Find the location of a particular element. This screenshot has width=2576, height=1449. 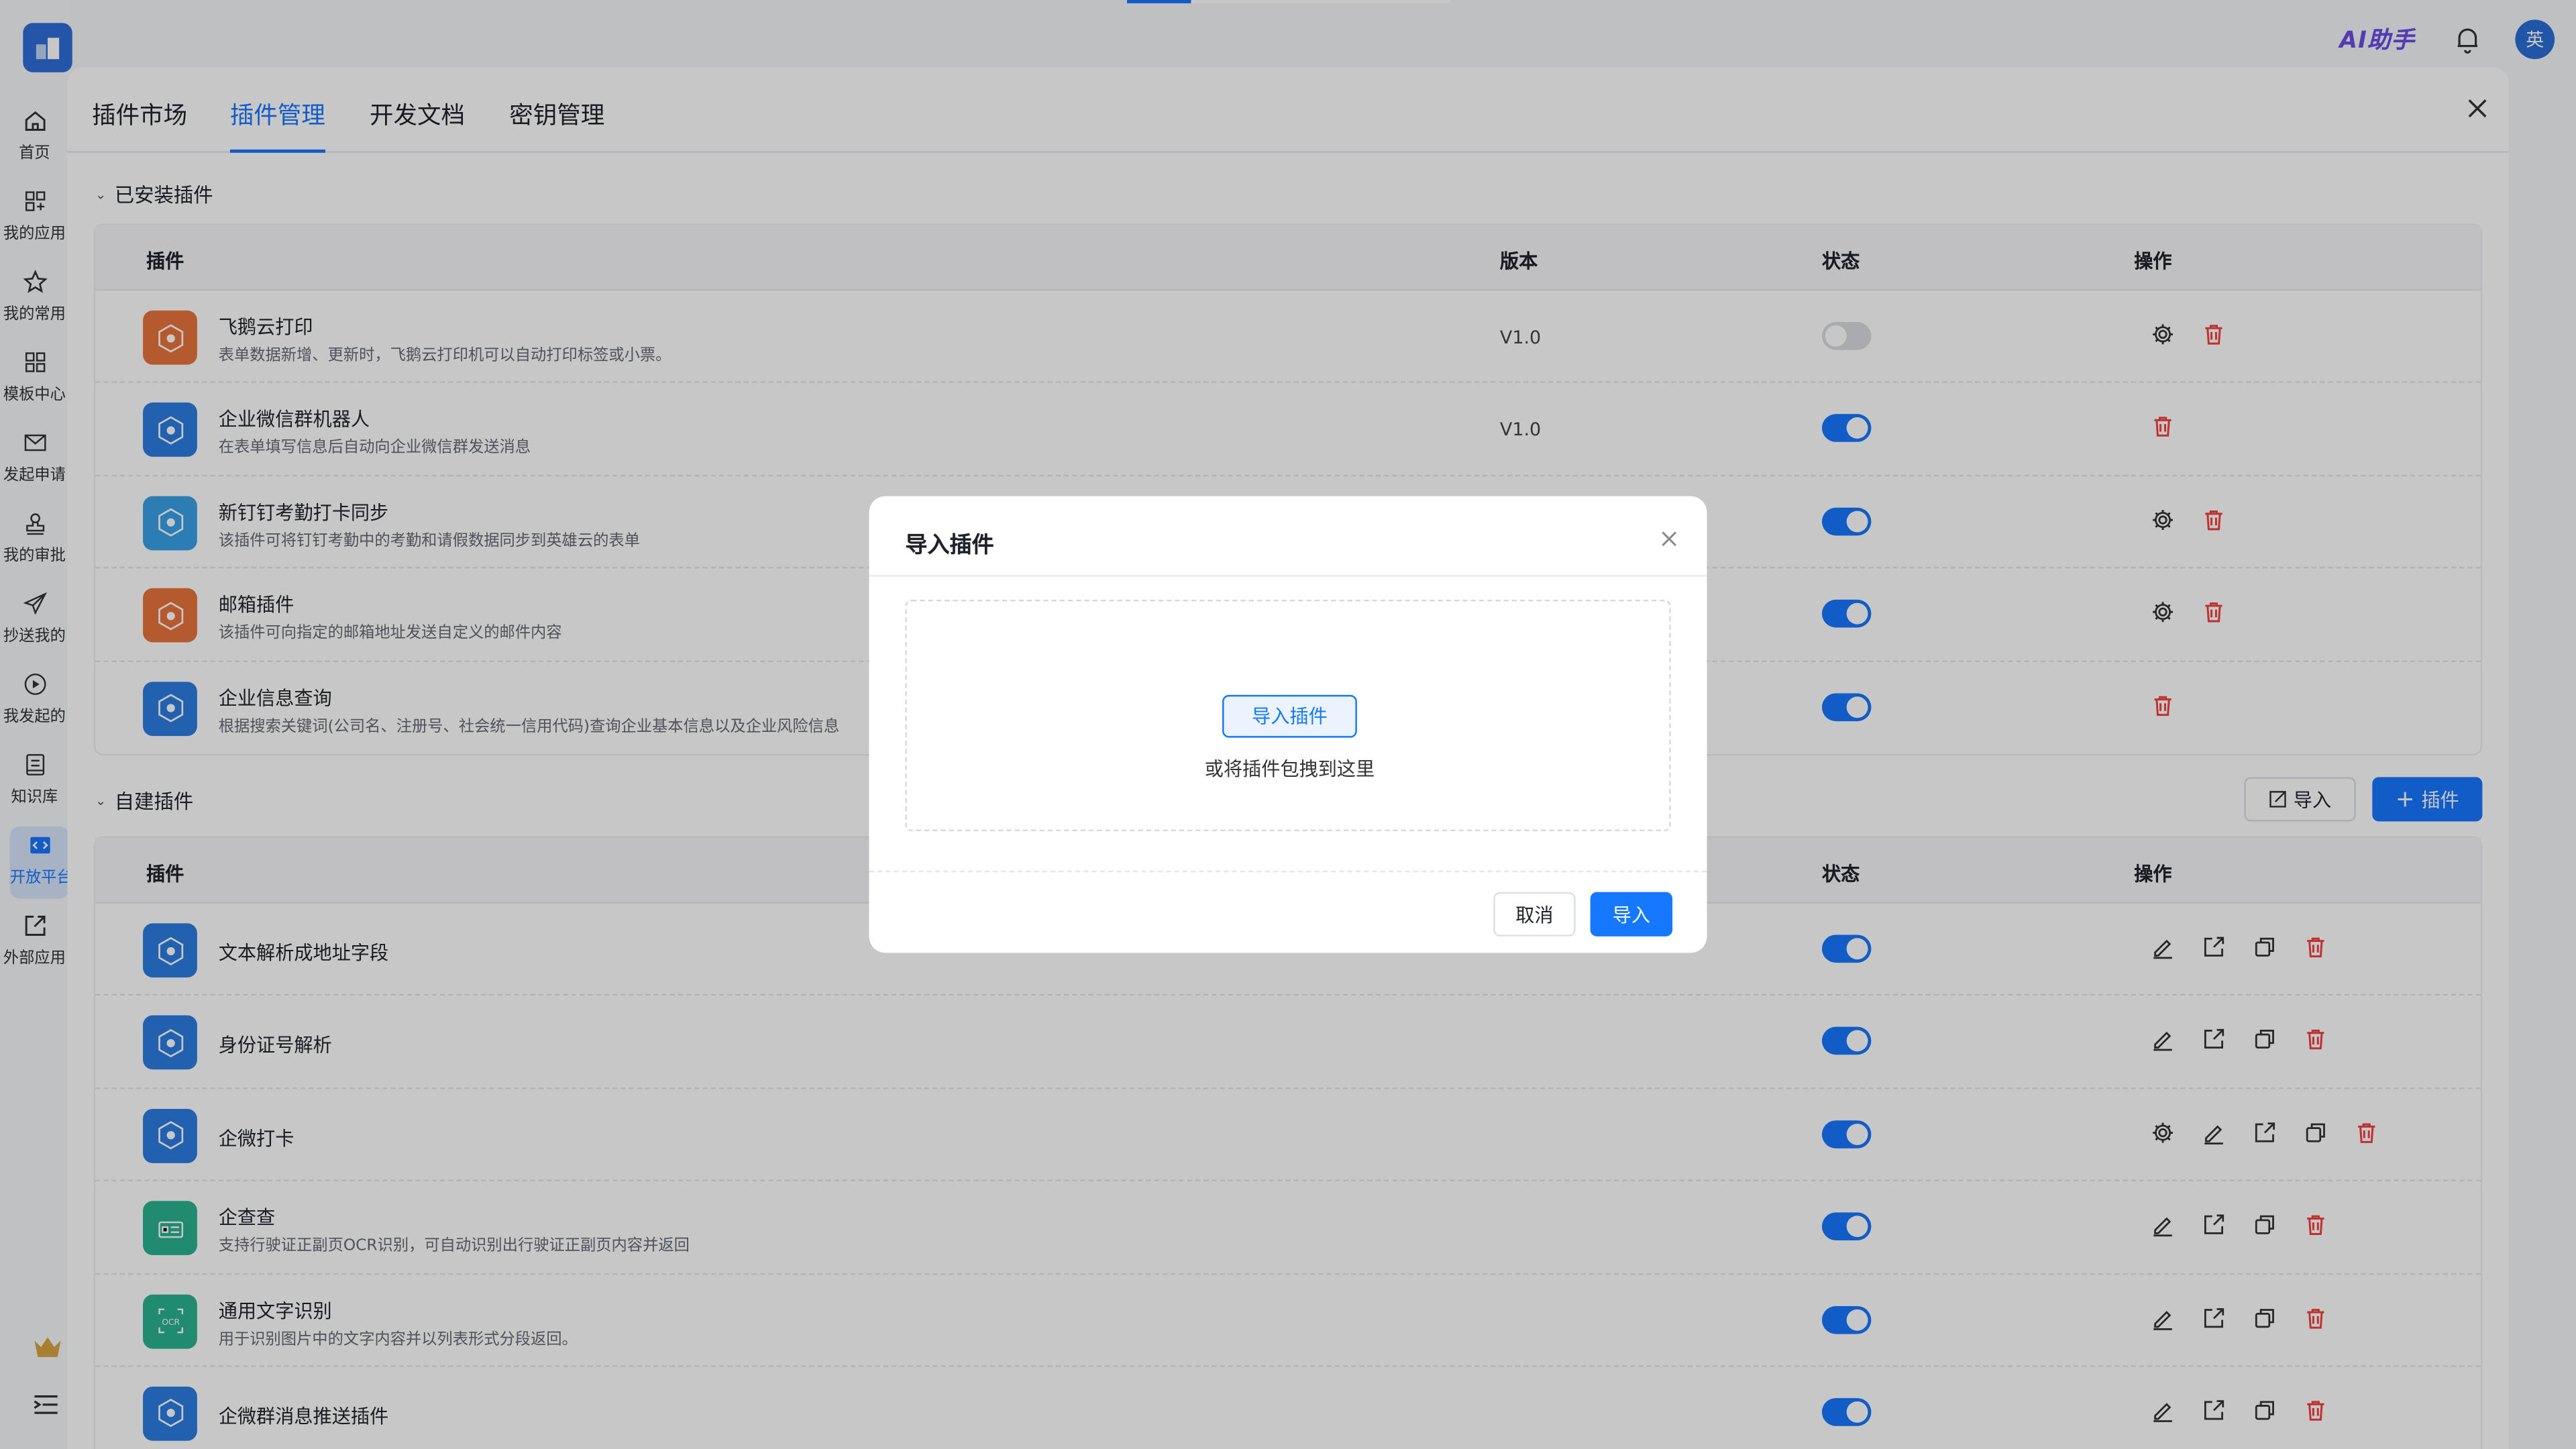

close-icon is located at coordinates (1668, 539).